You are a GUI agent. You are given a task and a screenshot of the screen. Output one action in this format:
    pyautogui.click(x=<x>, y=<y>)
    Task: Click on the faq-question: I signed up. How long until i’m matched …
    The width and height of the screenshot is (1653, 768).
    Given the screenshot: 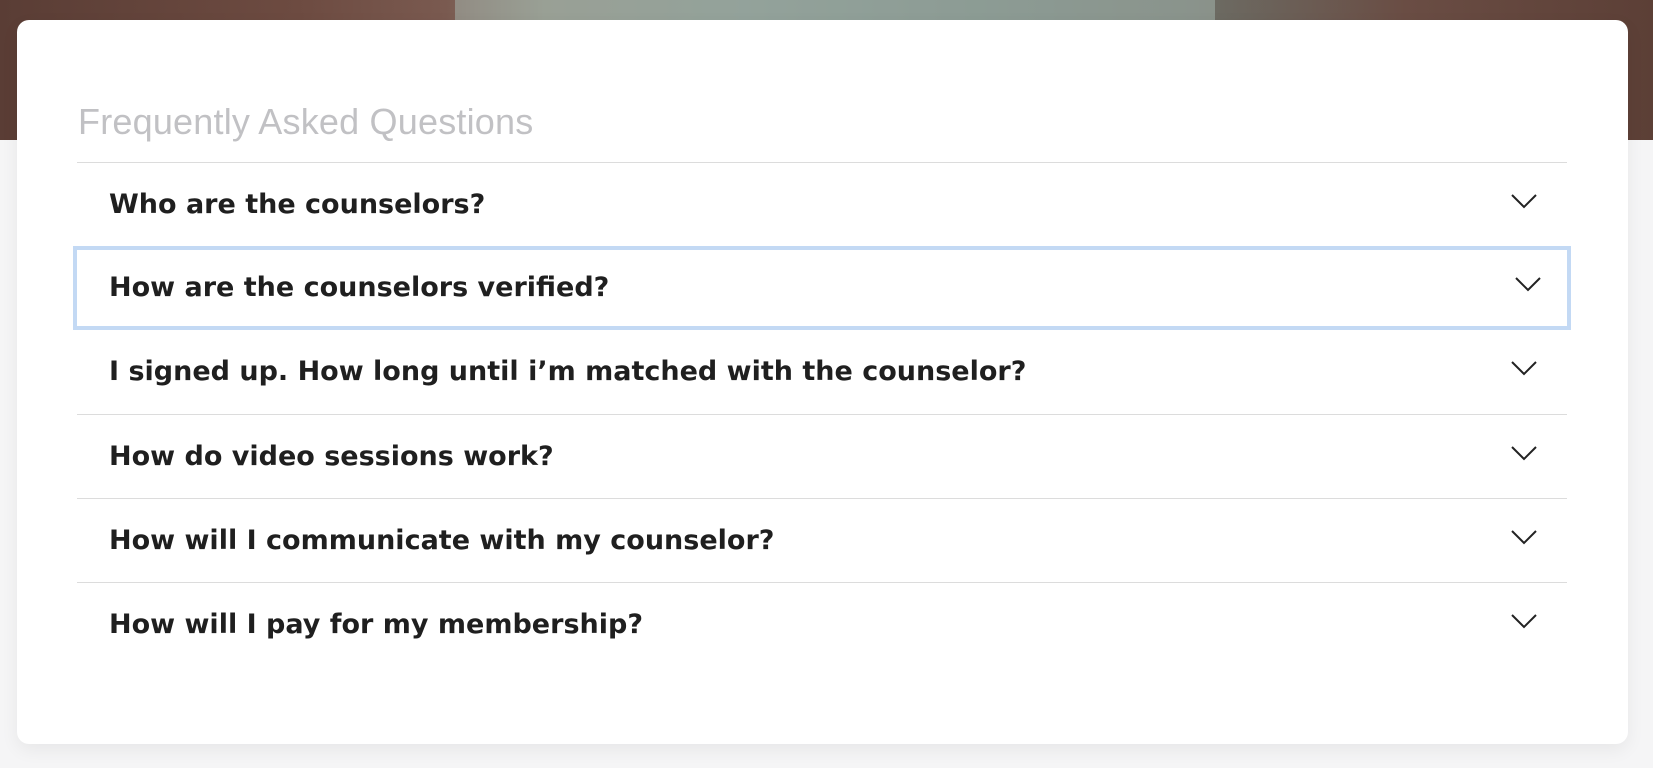 What is the action you would take?
    pyautogui.click(x=568, y=371)
    